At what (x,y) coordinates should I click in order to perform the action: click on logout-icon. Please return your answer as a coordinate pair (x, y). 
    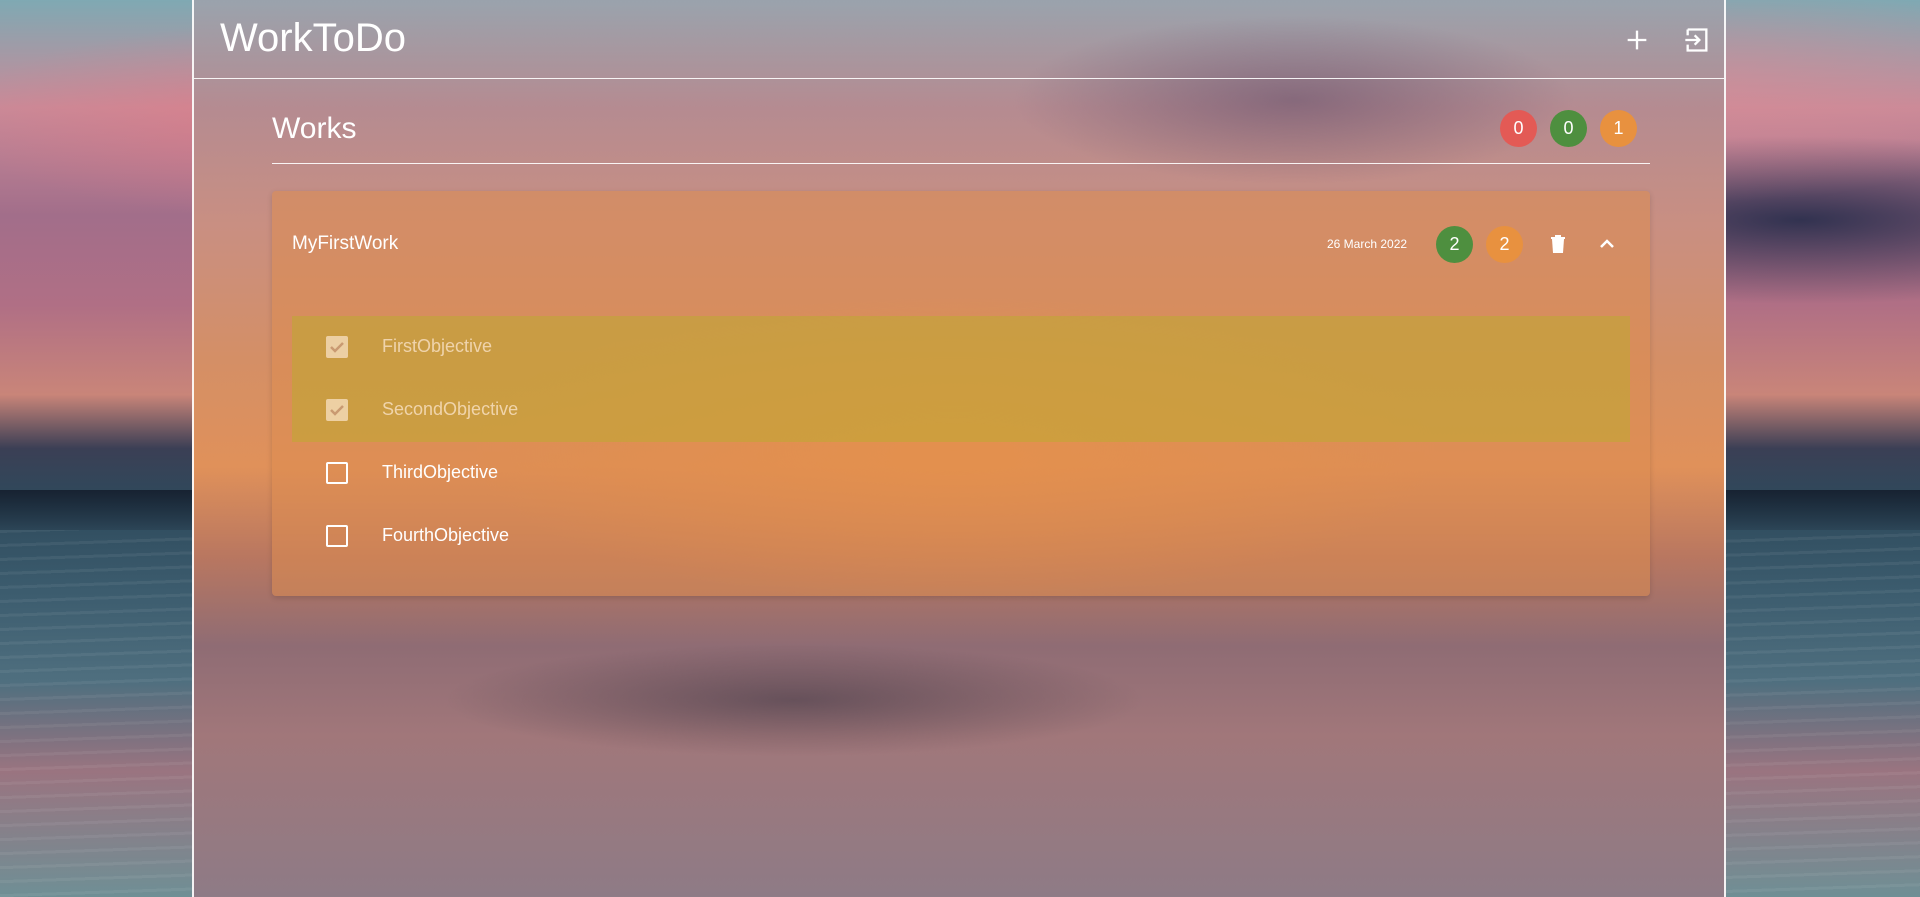
    Looking at the image, I should click on (1696, 40).